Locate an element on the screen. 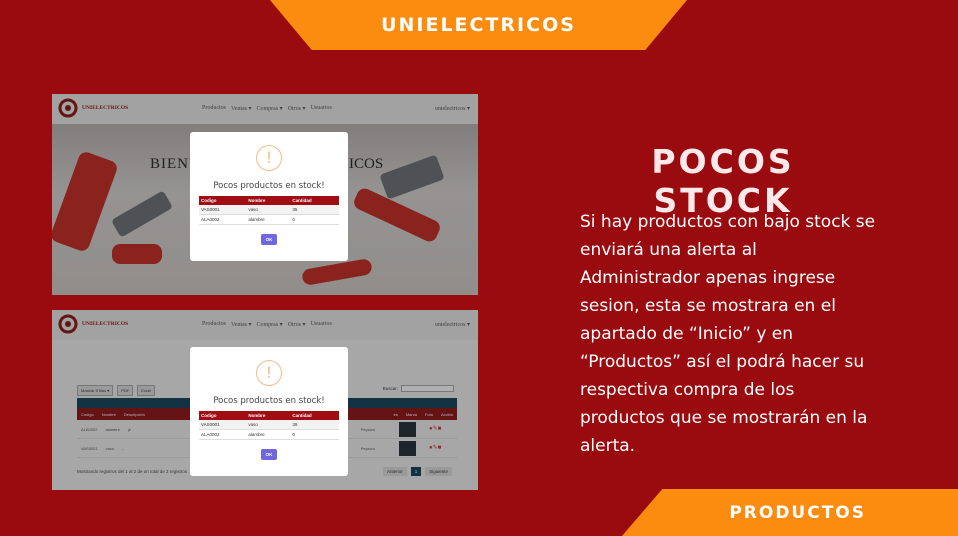  cell-qty: 39 is located at coordinates (314, 425).